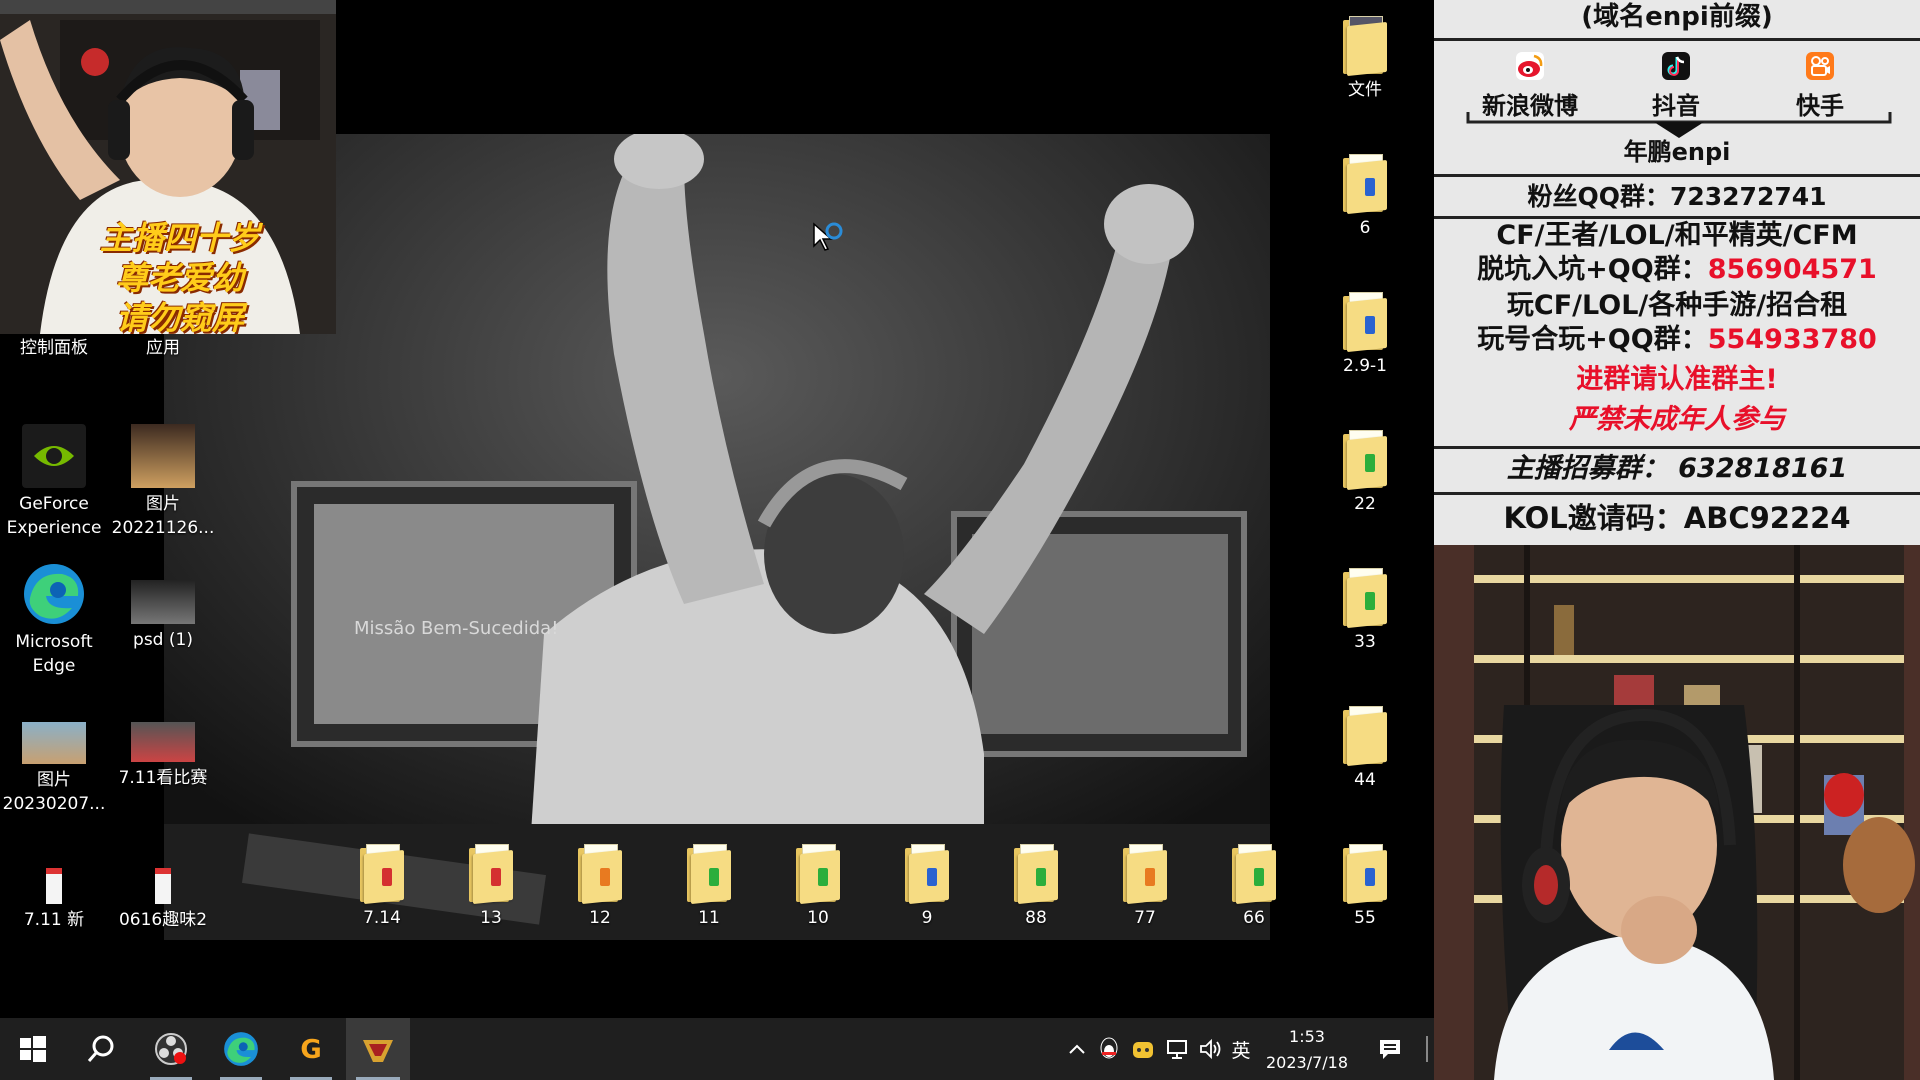 This screenshot has height=1080, width=1920. Describe the element at coordinates (1365, 780) in the screenshot. I see `folder-label: 44` at that location.